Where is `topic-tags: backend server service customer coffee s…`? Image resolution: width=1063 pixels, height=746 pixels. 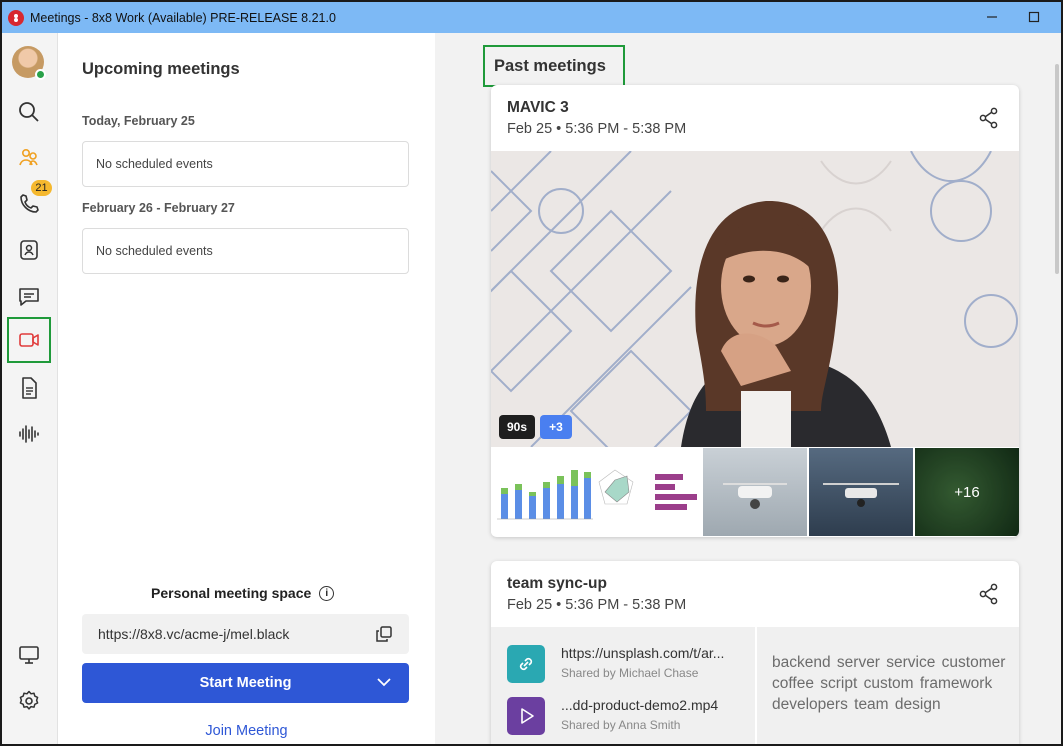 topic-tags: backend server service customer coffee s… is located at coordinates (889, 683).